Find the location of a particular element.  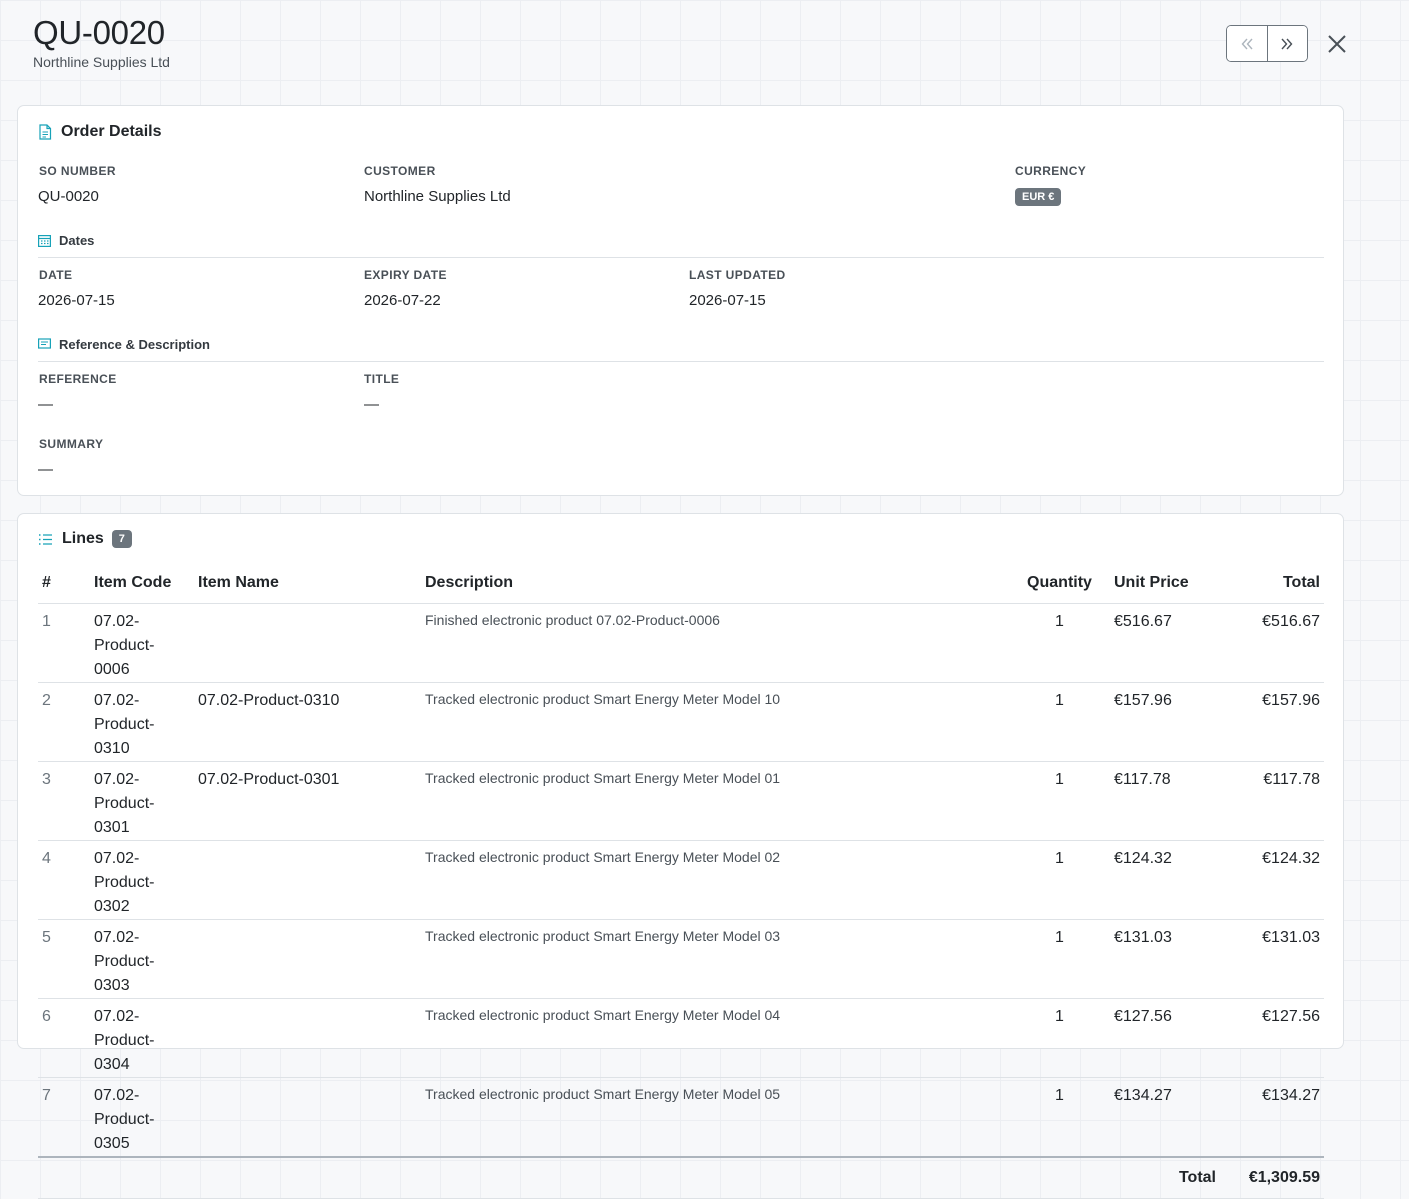

table-total-row: Total €1,309.59 is located at coordinates (681, 1178).